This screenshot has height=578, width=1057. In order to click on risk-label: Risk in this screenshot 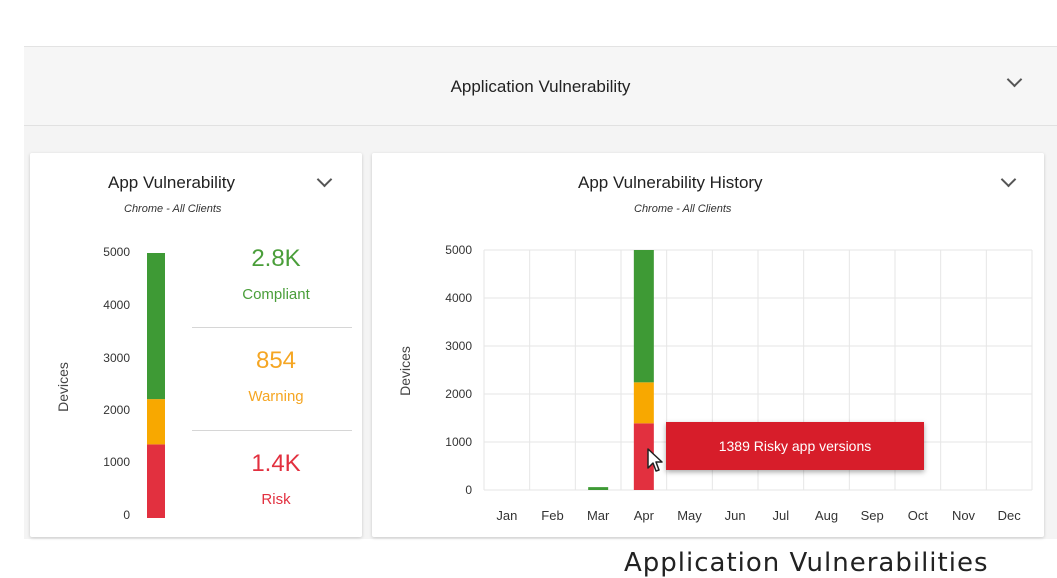, I will do `click(276, 499)`.